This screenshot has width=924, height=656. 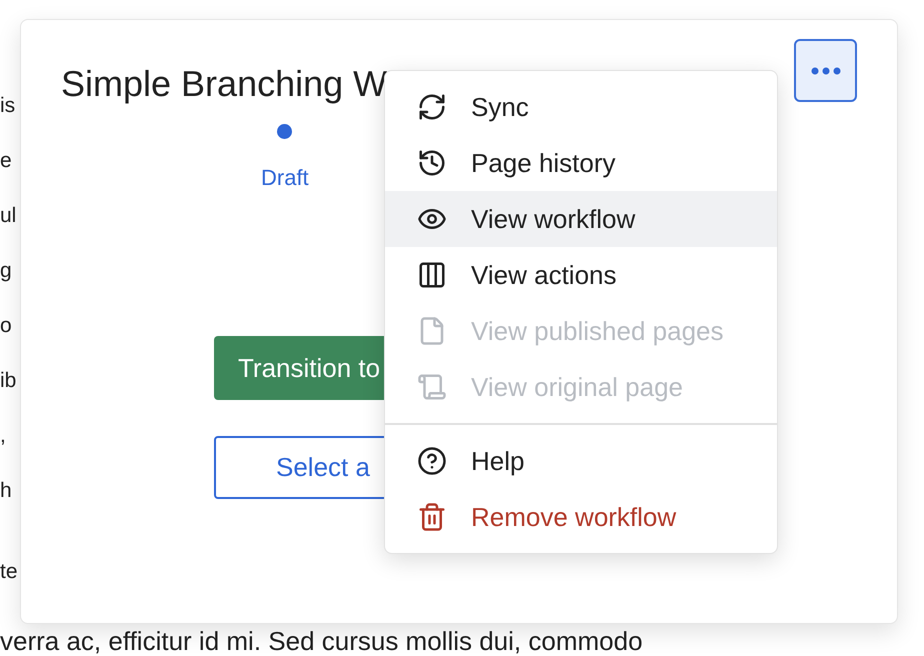 I want to click on menu-item: Remove workflow, so click(x=581, y=517).